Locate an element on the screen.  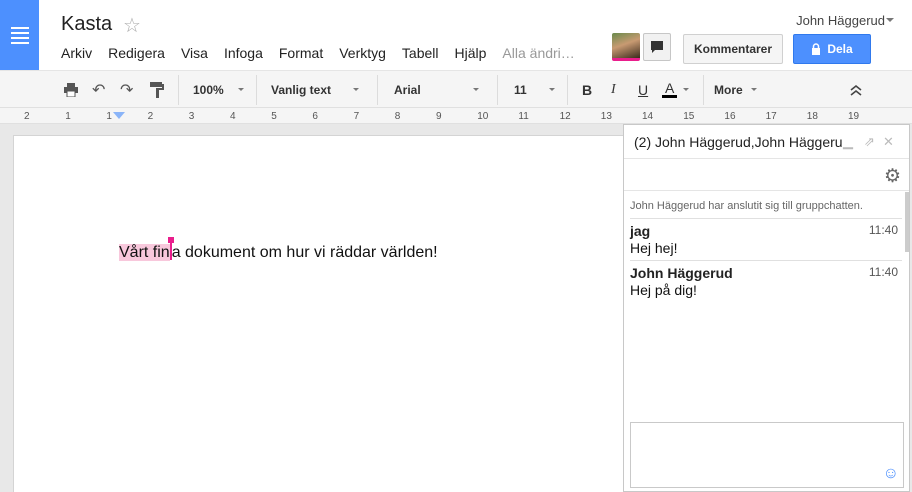
font-select: Arial is located at coordinates (436, 89).